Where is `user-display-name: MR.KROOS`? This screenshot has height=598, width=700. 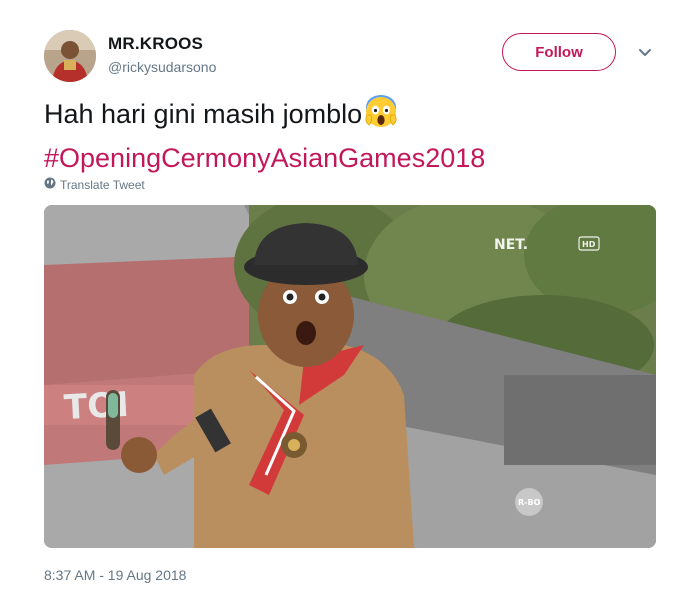
user-display-name: MR.KROOS is located at coordinates (155, 44).